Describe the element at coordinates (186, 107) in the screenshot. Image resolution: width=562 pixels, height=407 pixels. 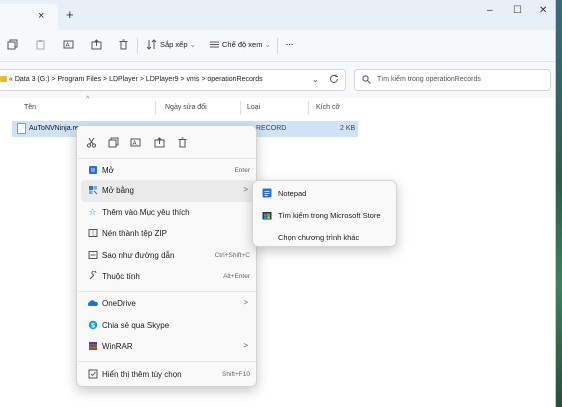
I see `column-header-date: Ngày sửa đổi` at that location.